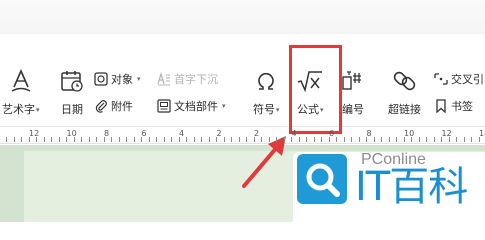 This screenshot has width=485, height=240. I want to click on object-label: 对象, so click(122, 79).